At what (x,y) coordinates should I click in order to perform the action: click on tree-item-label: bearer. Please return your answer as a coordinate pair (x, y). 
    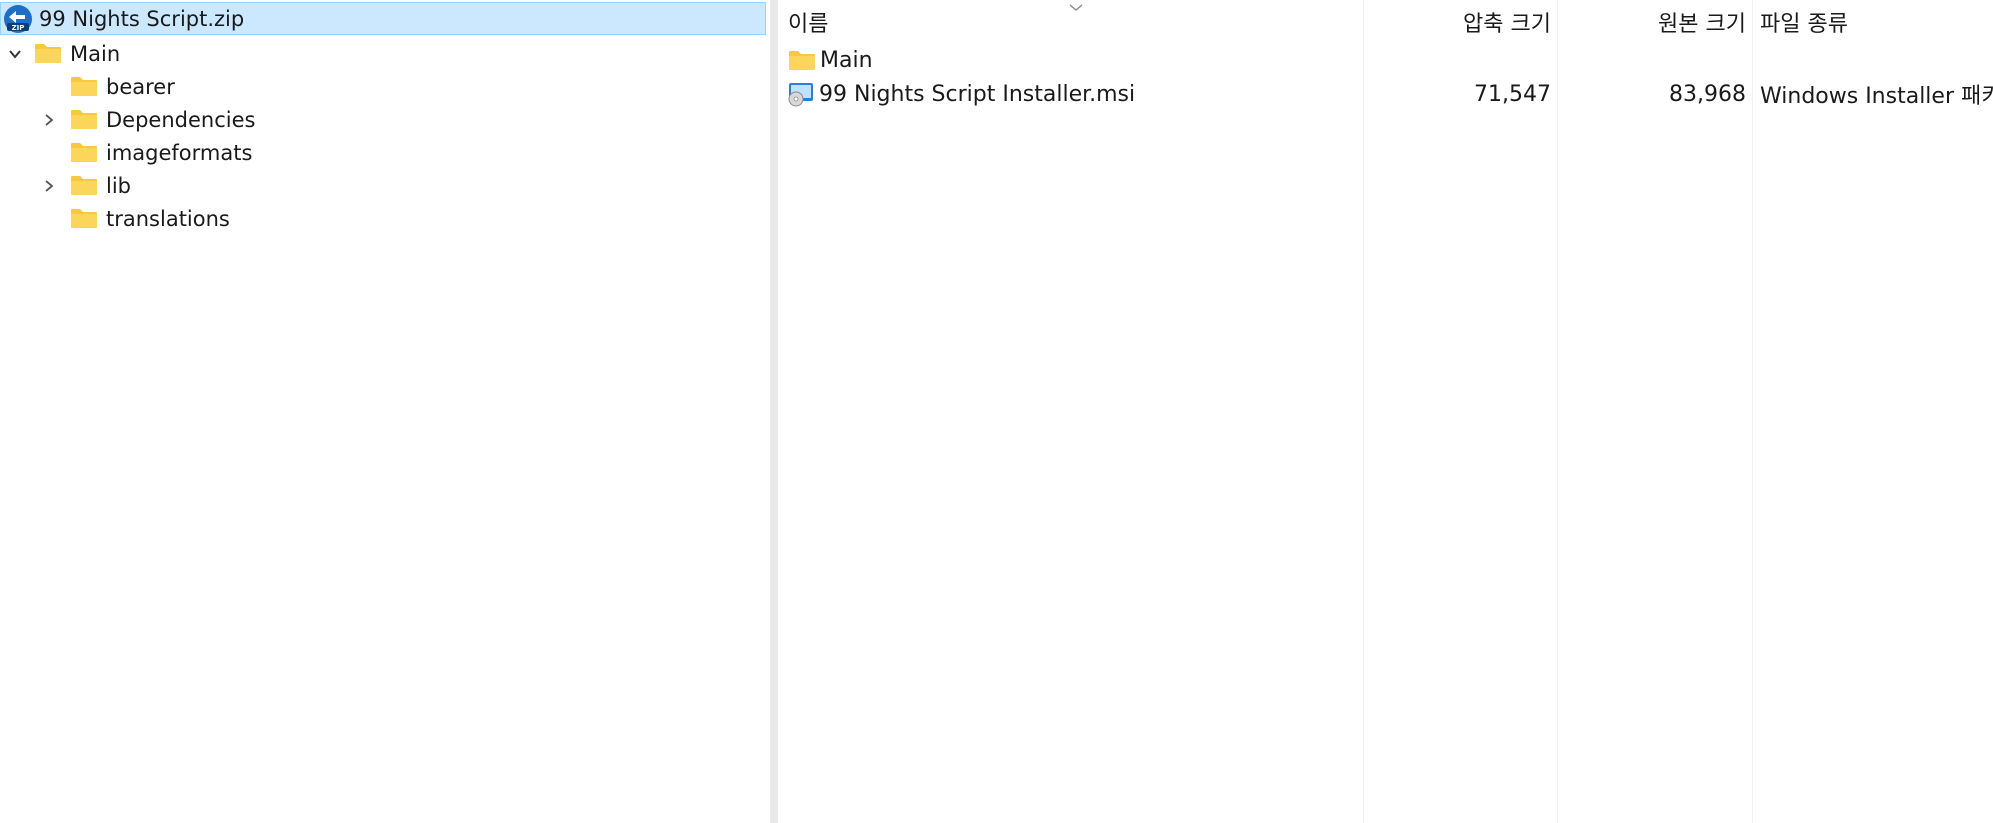
    Looking at the image, I should click on (140, 86).